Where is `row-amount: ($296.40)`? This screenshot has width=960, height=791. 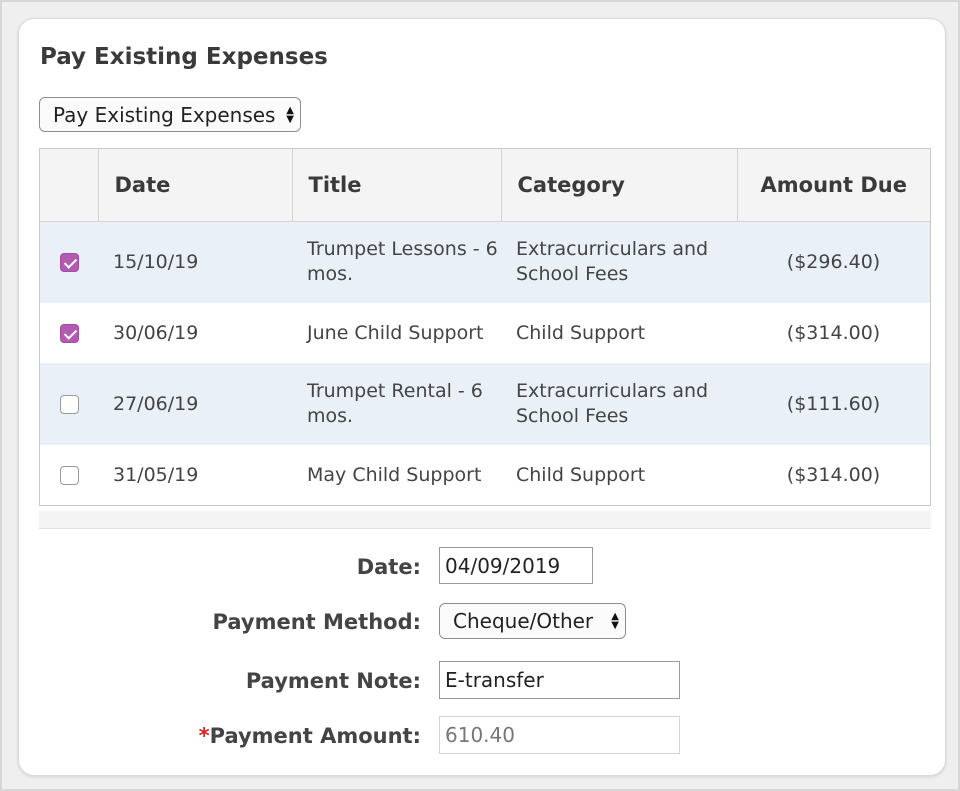
row-amount: ($296.40) is located at coordinates (833, 262).